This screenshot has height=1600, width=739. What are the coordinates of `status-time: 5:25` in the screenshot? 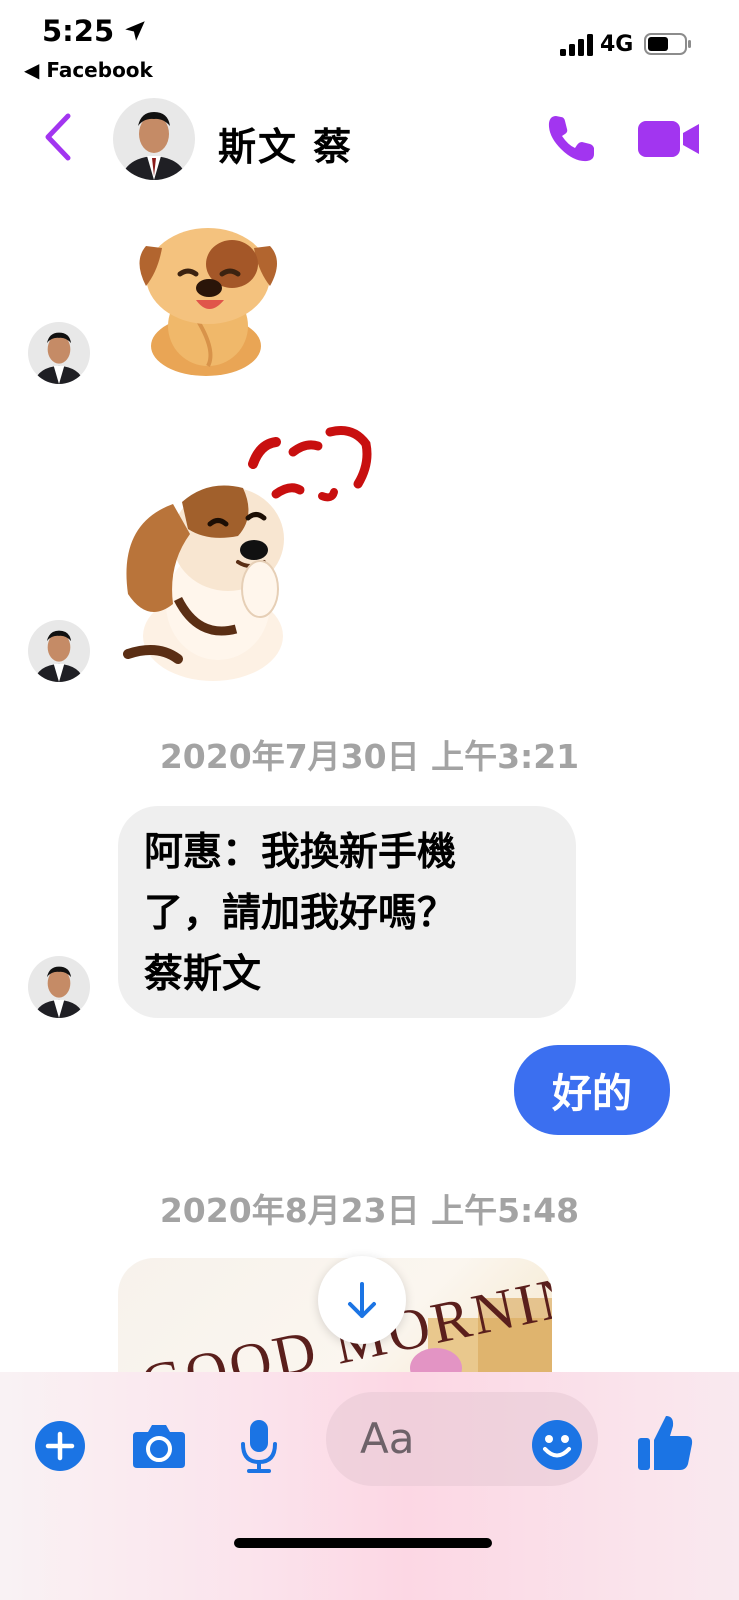 It's located at (78, 31).